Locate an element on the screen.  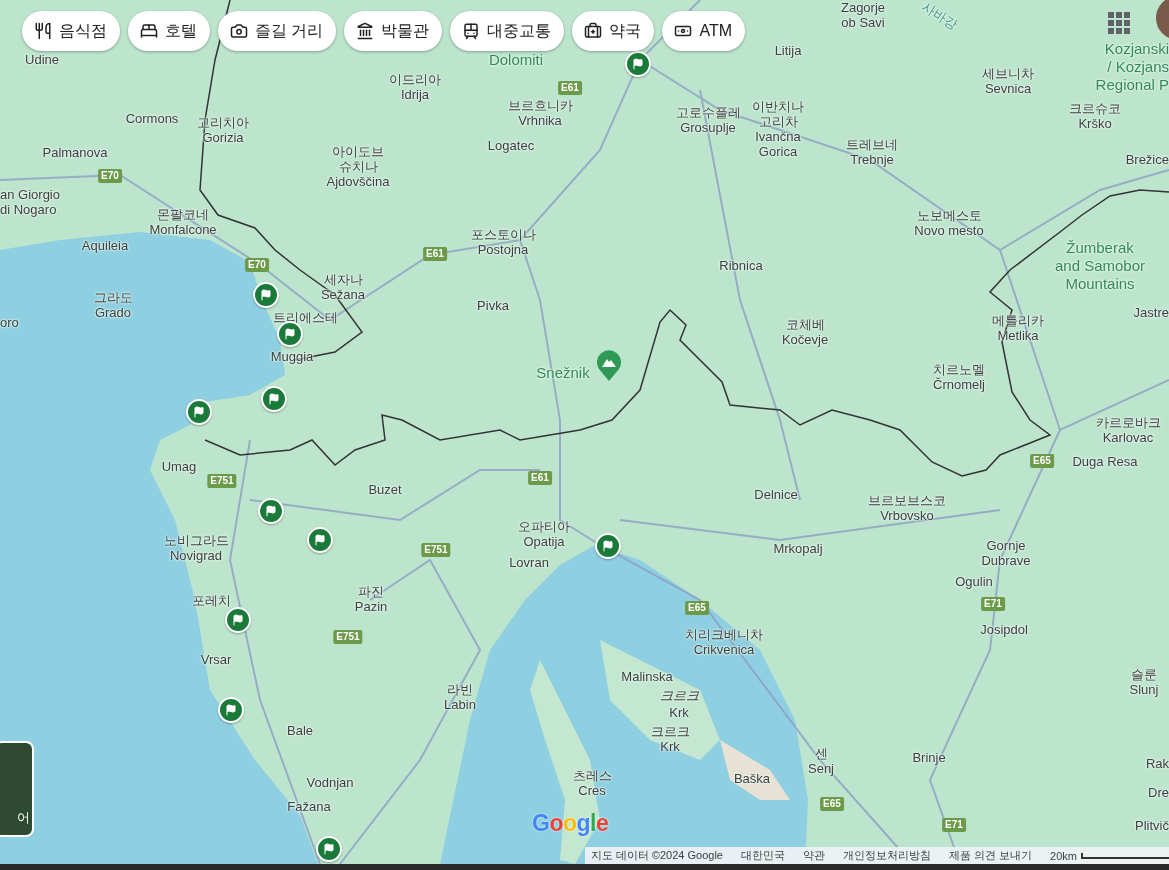
place-label: 크르슈코 is located at coordinates (1095, 108).